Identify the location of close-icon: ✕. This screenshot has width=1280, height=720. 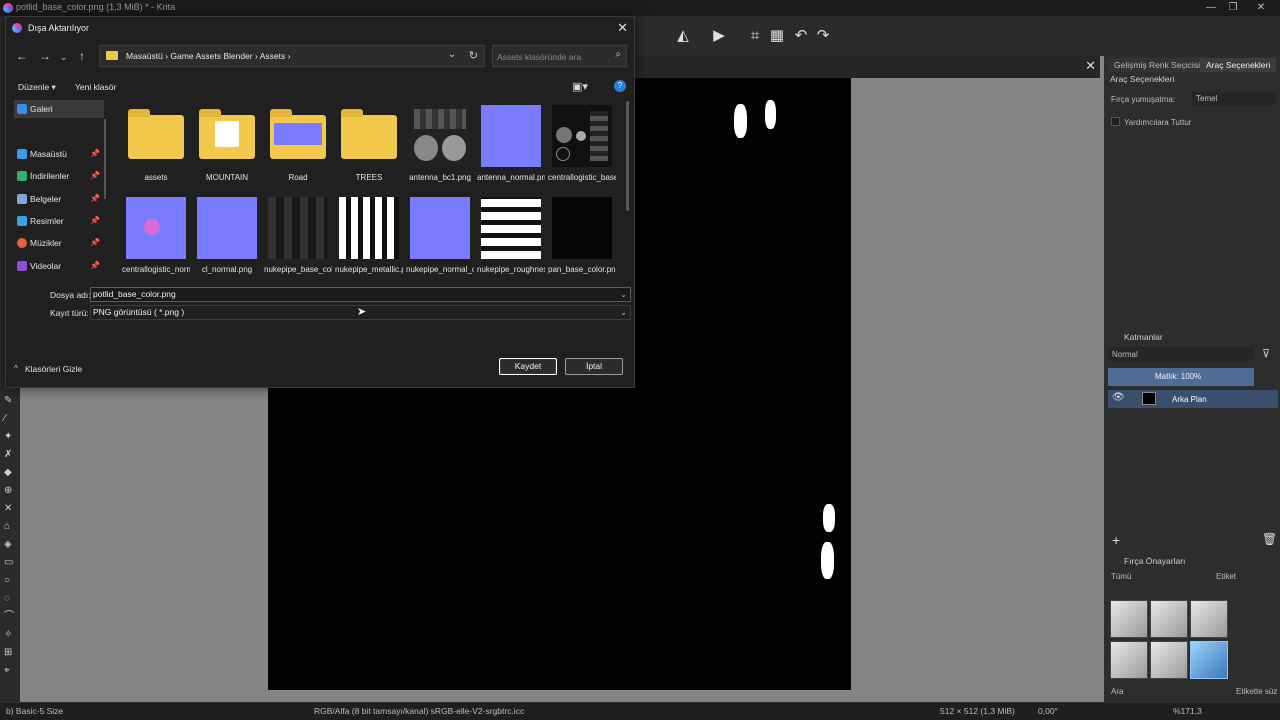
(622, 28).